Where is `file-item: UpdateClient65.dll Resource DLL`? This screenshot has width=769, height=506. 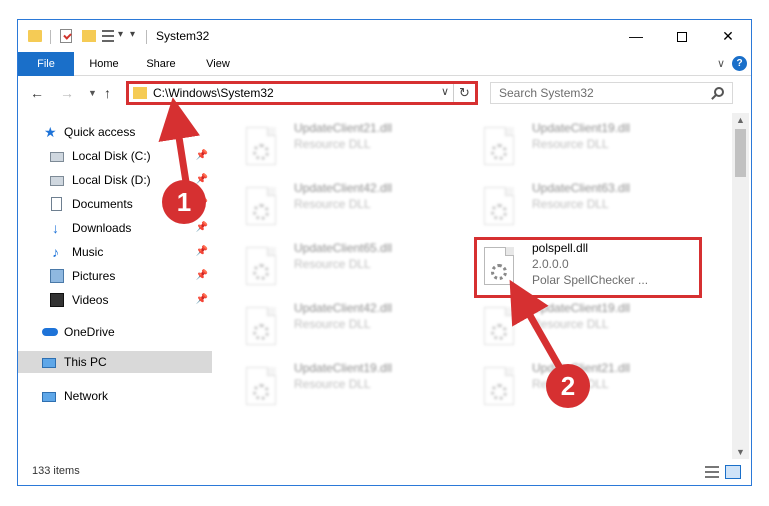
file-item: UpdateClient65.dll Resource DLL is located at coordinates (349, 265).